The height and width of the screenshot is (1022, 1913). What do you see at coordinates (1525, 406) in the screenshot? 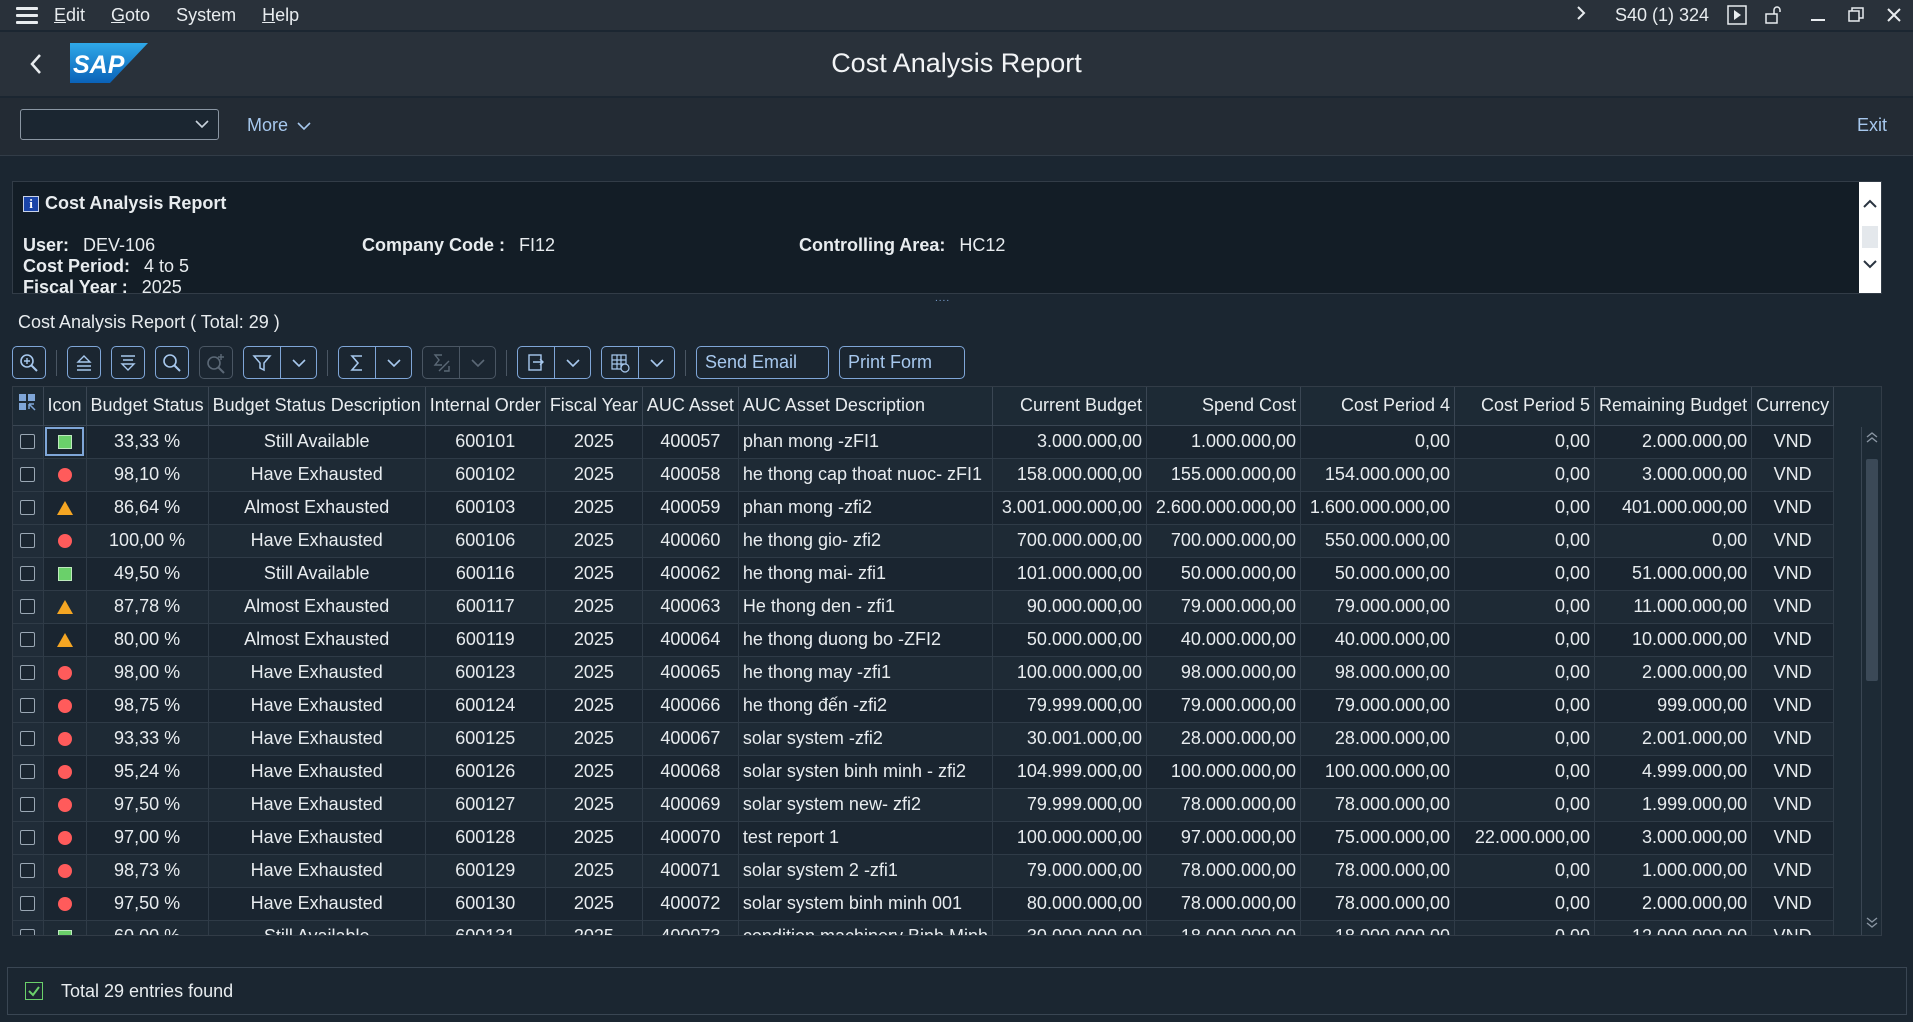
I see `col-header-cost-period-5: Cost Period 5` at bounding box center [1525, 406].